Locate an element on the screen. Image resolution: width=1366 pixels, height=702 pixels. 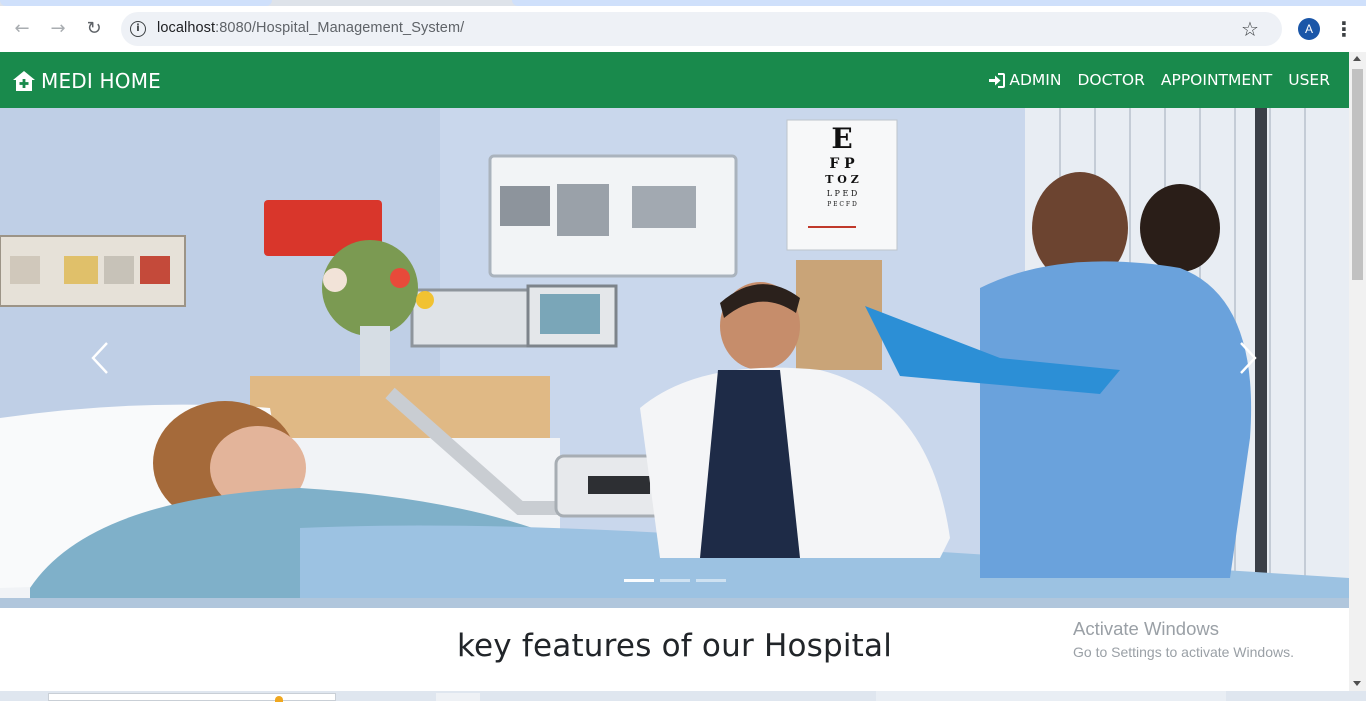
nav-link-admin-label: ADMIN is located at coordinates (1035, 80).